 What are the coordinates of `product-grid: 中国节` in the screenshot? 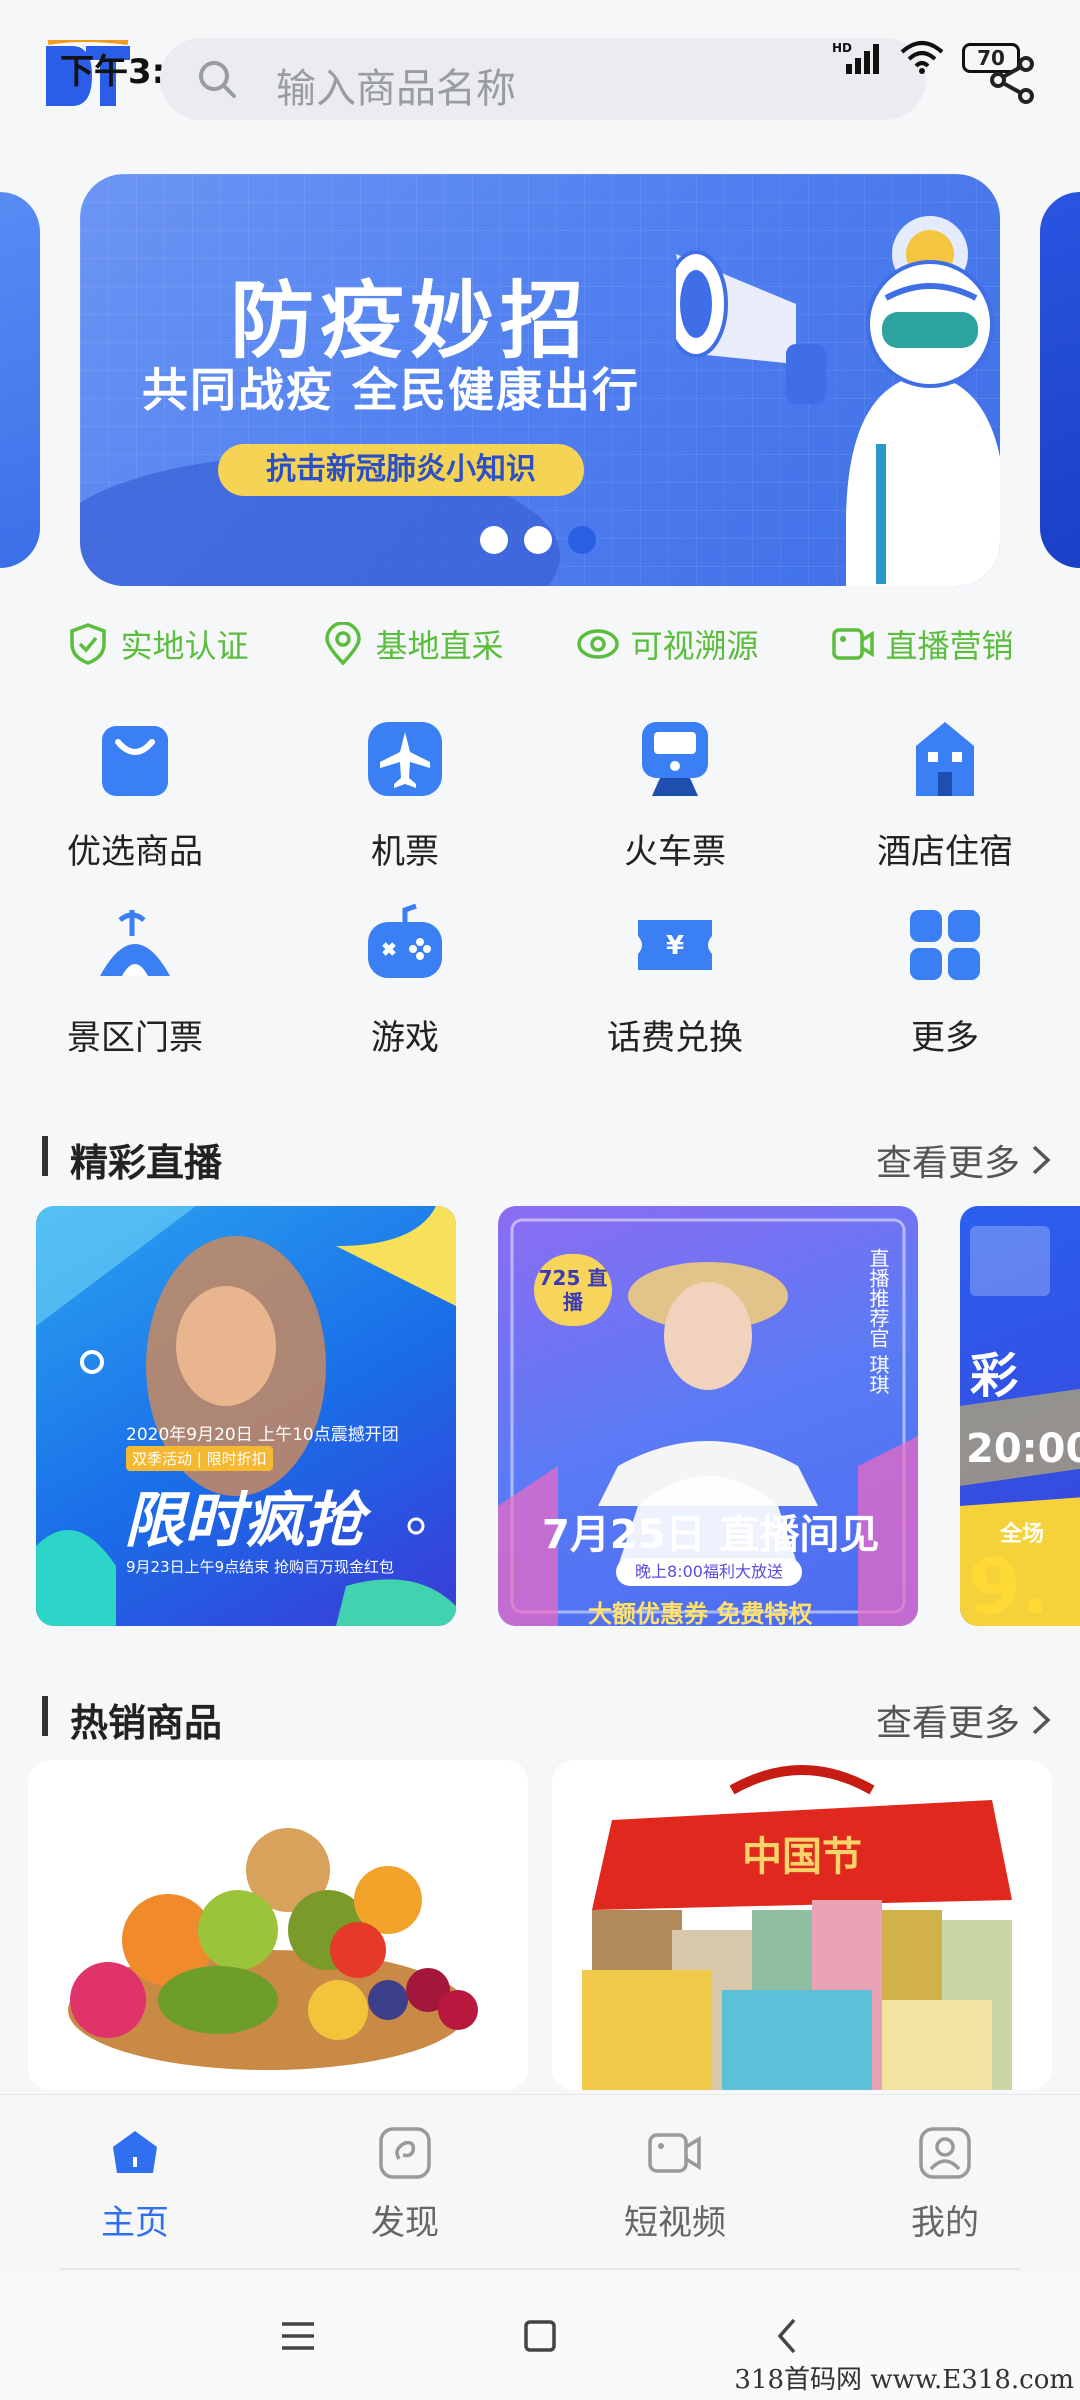 It's located at (540, 1925).